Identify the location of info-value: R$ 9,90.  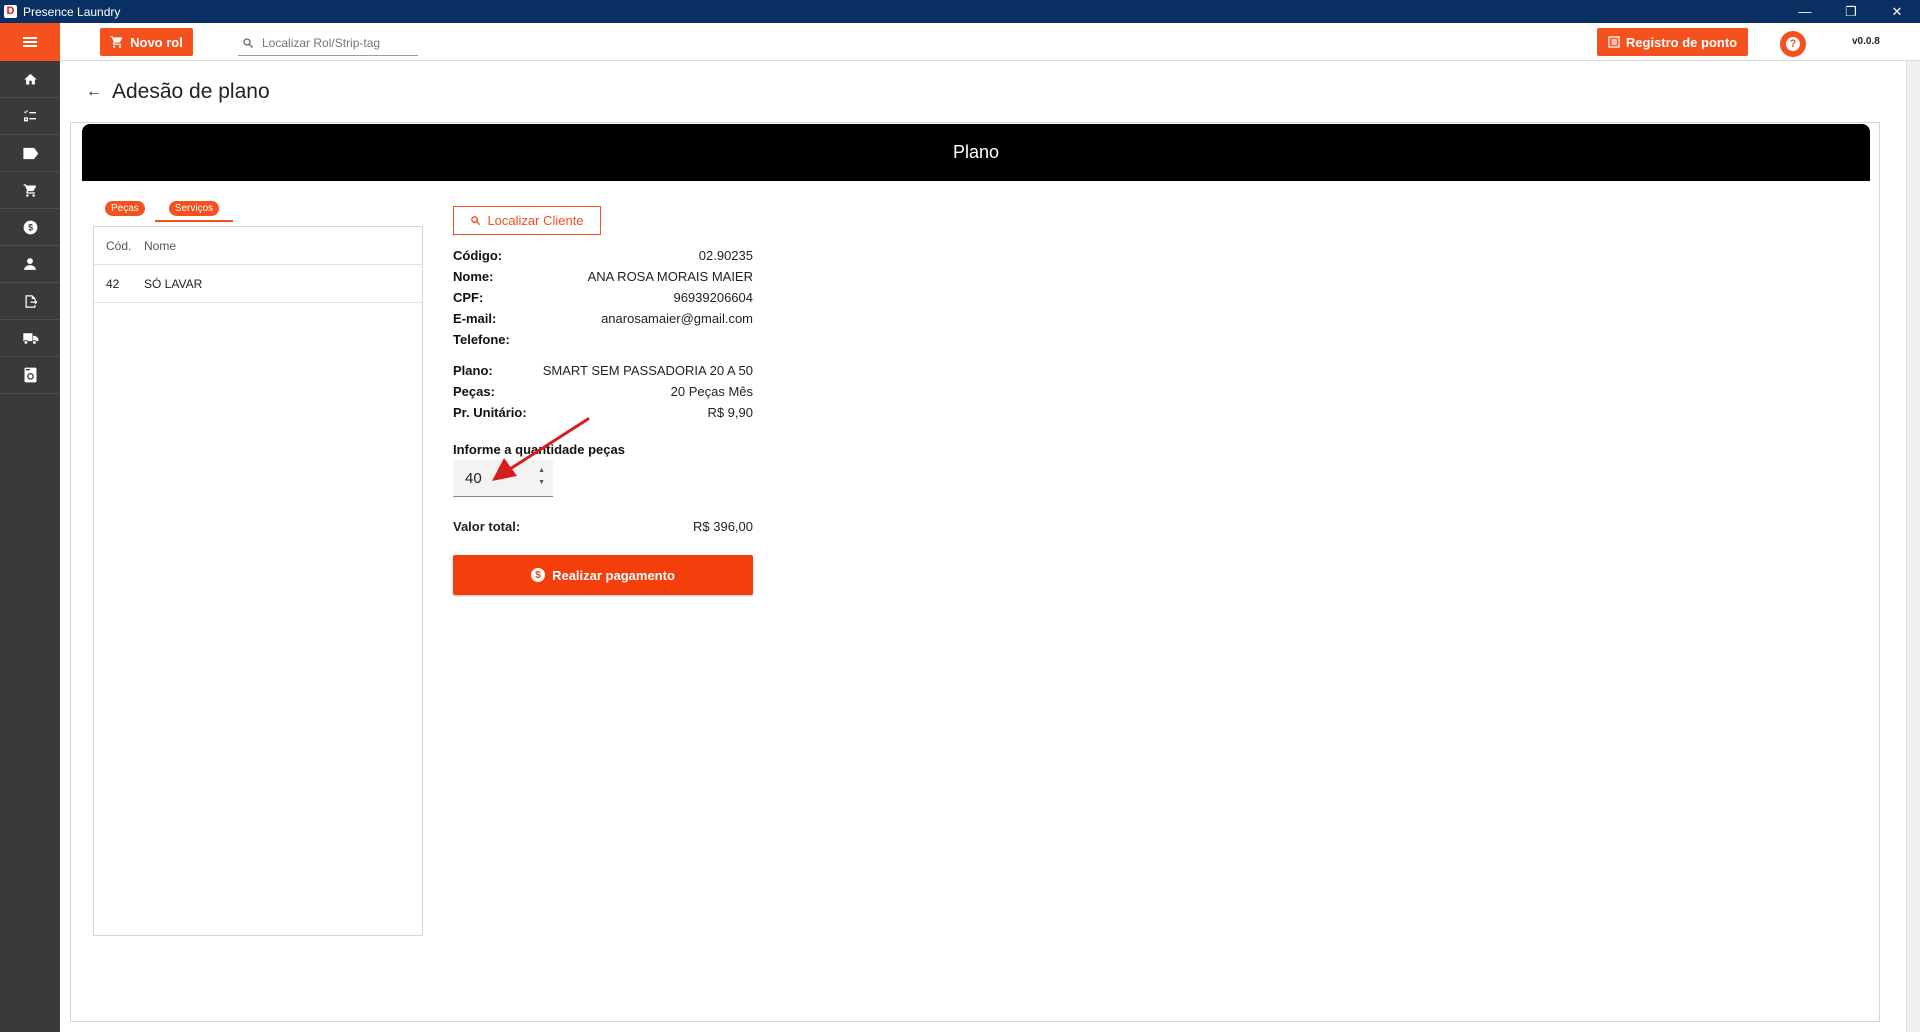
(730, 412).